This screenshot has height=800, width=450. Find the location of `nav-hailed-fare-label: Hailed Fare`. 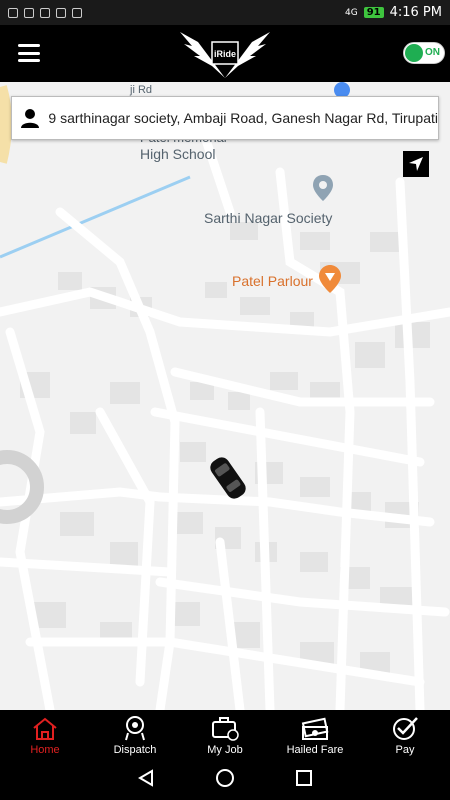

nav-hailed-fare-label: Hailed Fare is located at coordinates (315, 750).